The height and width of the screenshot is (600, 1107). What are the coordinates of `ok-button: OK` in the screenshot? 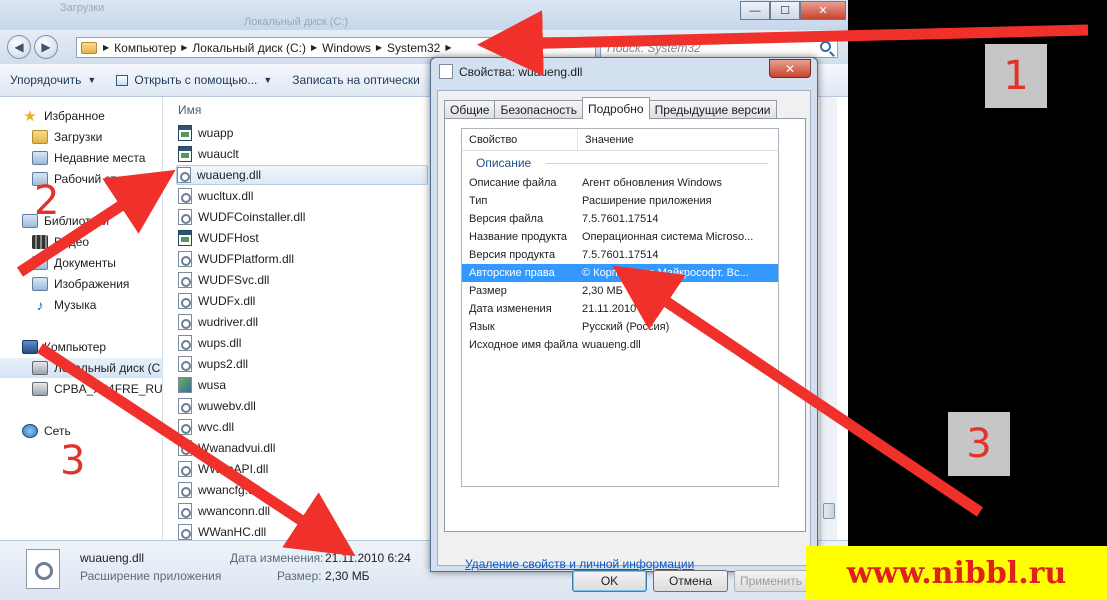 It's located at (609, 581).